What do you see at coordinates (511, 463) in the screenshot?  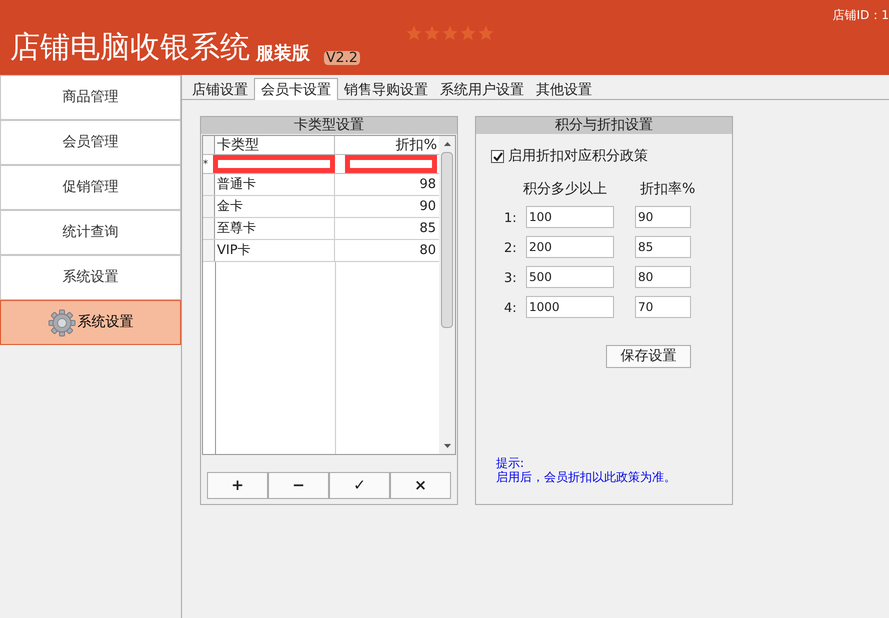 I see `hint-title: 提示:` at bounding box center [511, 463].